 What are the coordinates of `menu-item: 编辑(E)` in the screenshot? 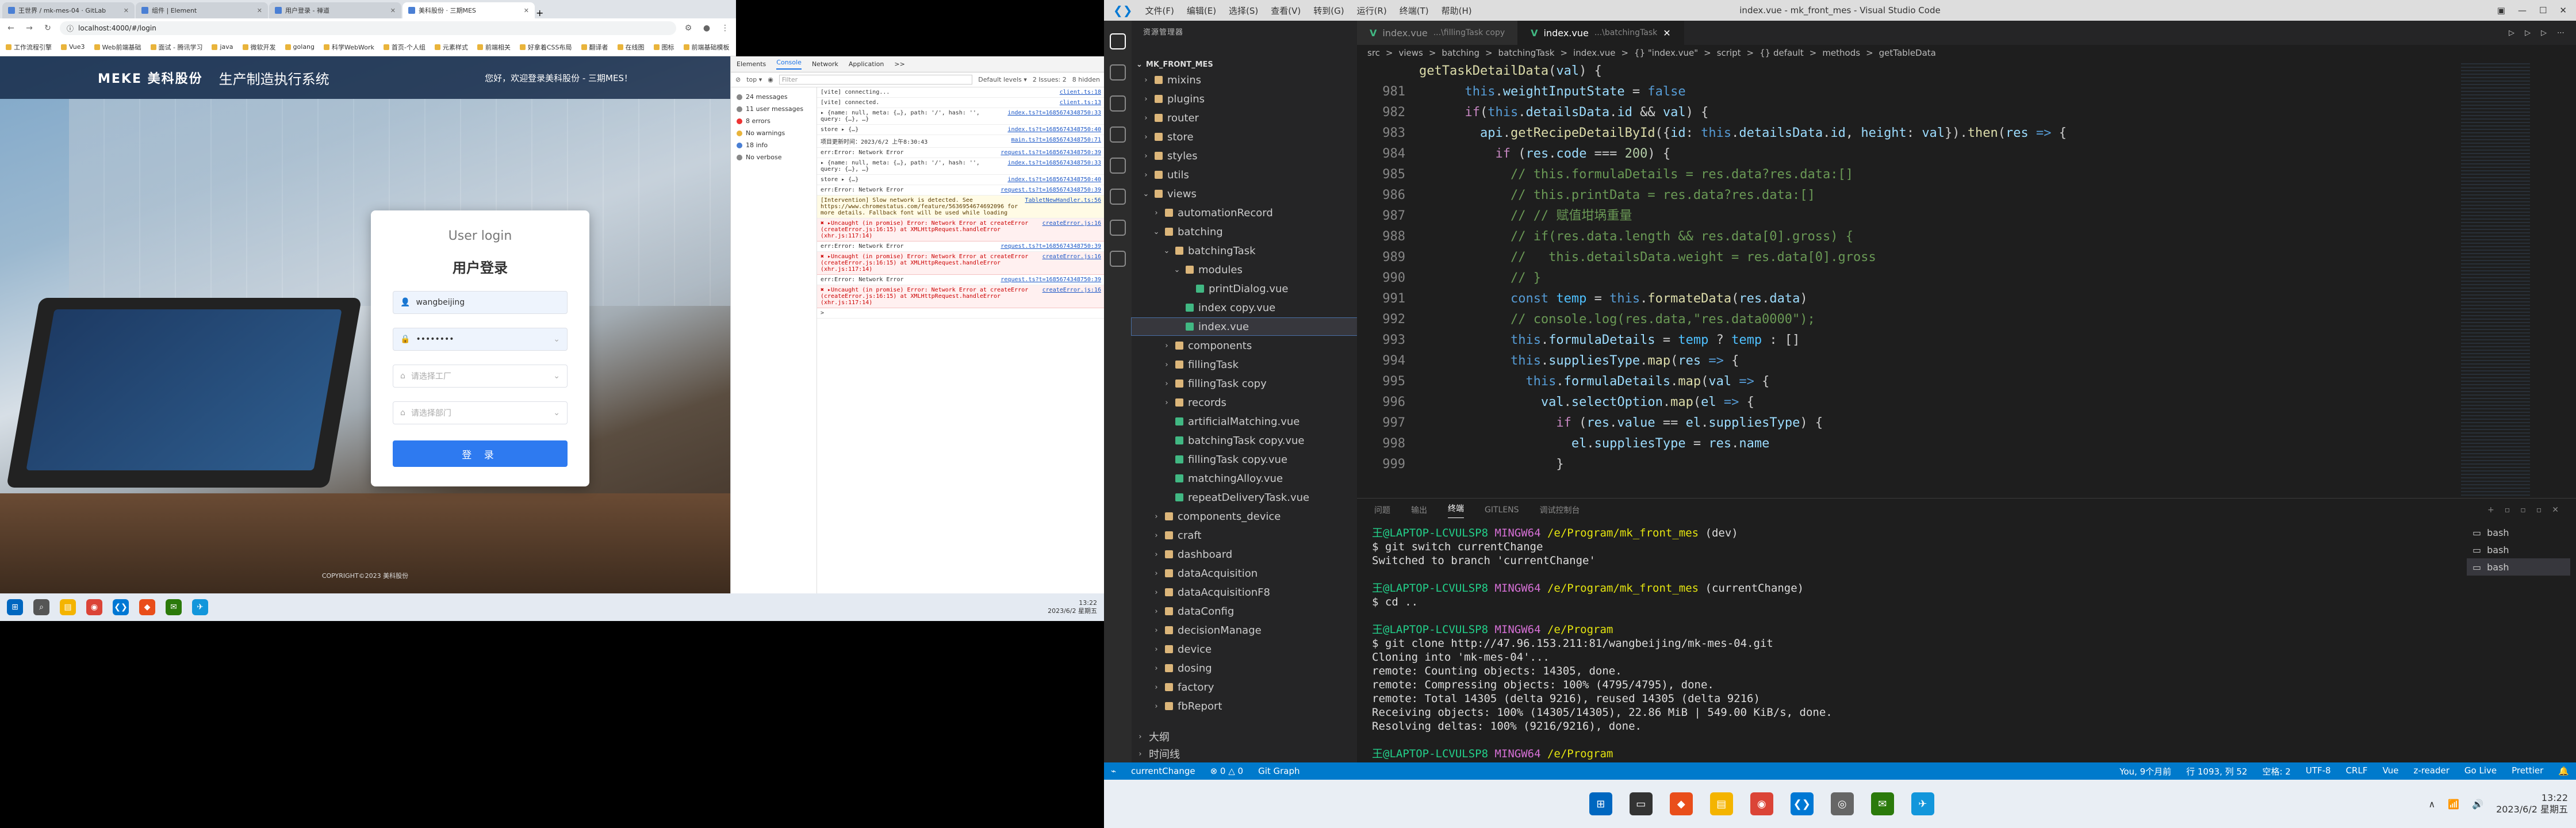 It's located at (1201, 11).